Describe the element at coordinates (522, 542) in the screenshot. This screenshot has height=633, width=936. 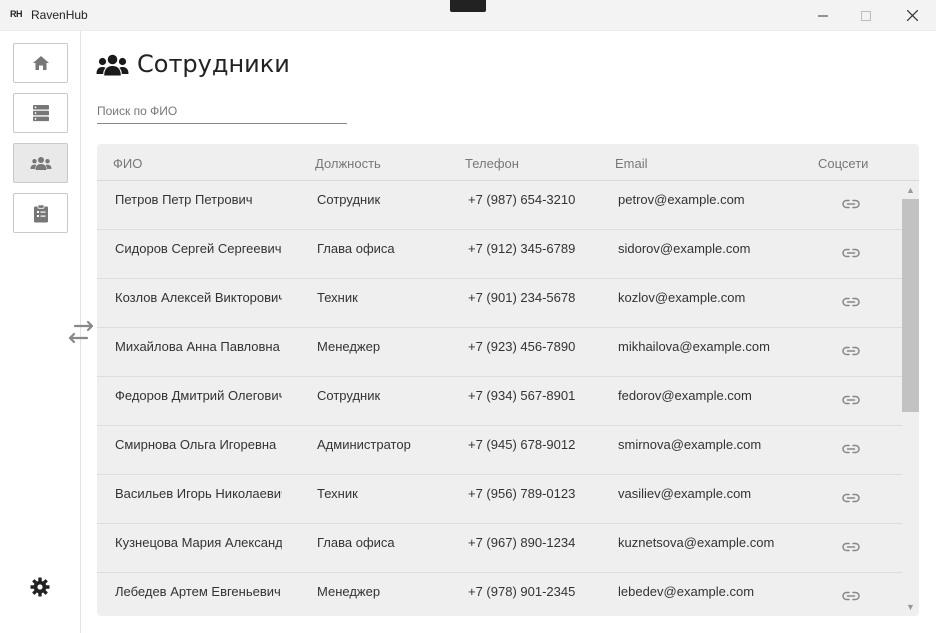
I see `employee-phone: +7 (967) 890-1234` at that location.